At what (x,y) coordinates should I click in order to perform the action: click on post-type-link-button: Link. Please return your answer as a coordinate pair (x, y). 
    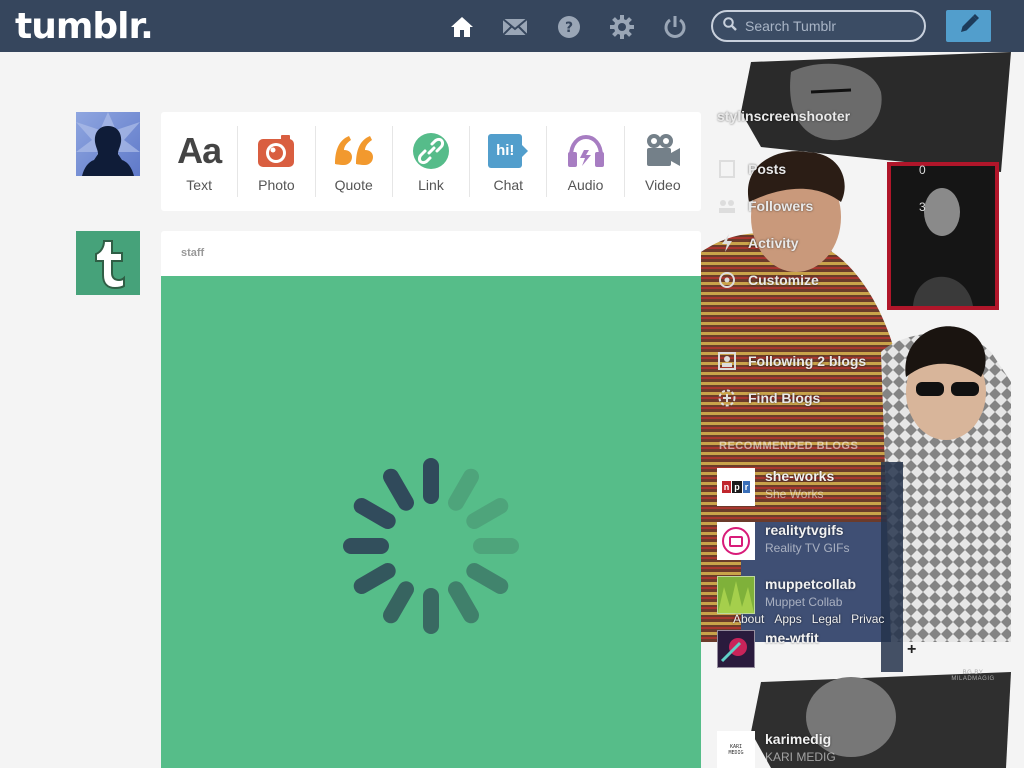
    Looking at the image, I should click on (432, 161).